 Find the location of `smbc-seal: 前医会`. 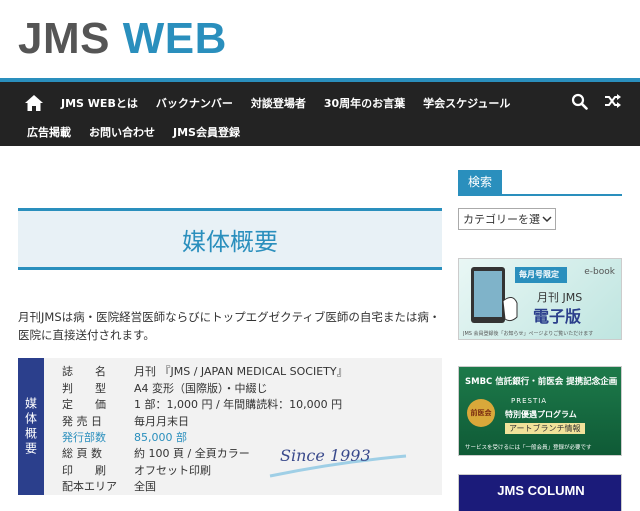

smbc-seal: 前医会 is located at coordinates (481, 413).